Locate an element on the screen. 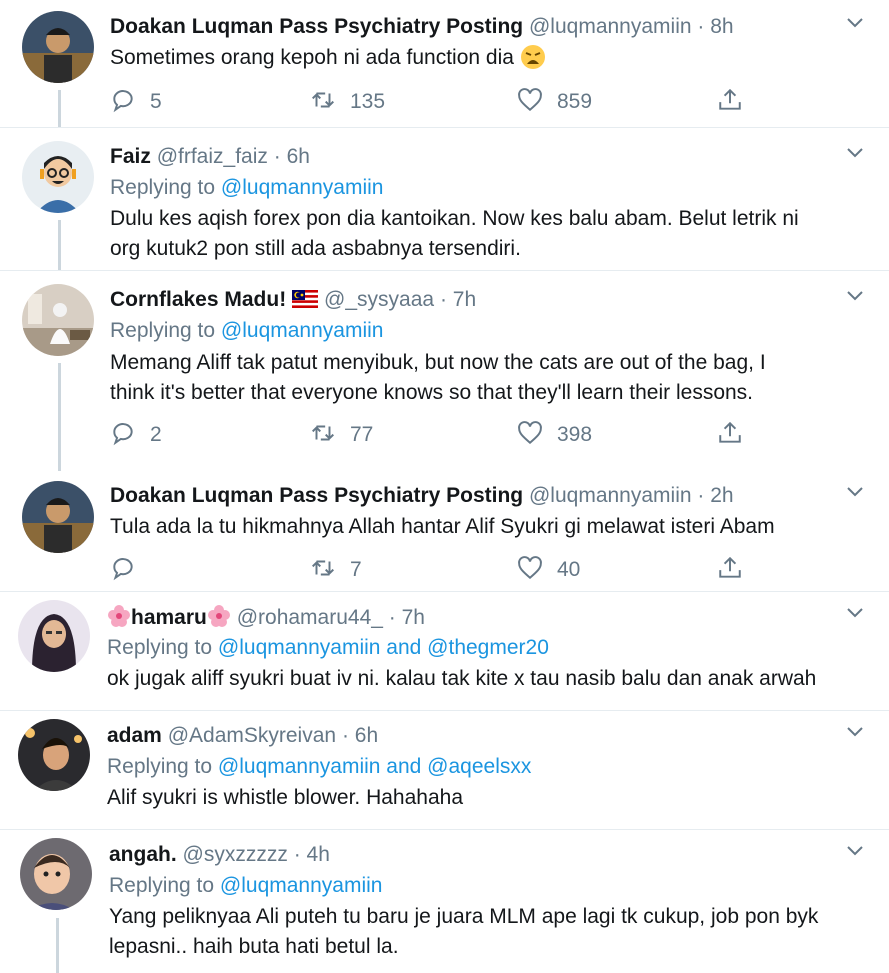 This screenshot has width=889, height=973. replying-to-mention: @luqmannyamiin and @thegmer20 is located at coordinates (383, 647).